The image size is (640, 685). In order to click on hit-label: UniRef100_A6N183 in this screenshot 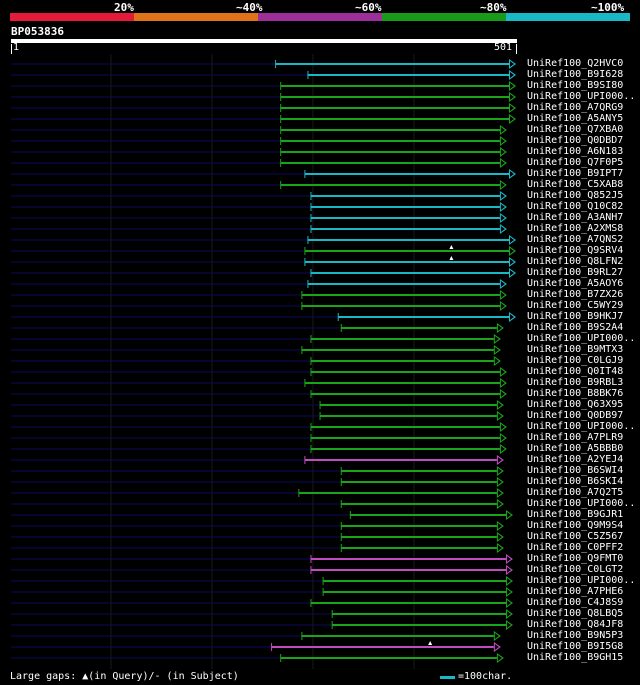, I will do `click(575, 151)`.